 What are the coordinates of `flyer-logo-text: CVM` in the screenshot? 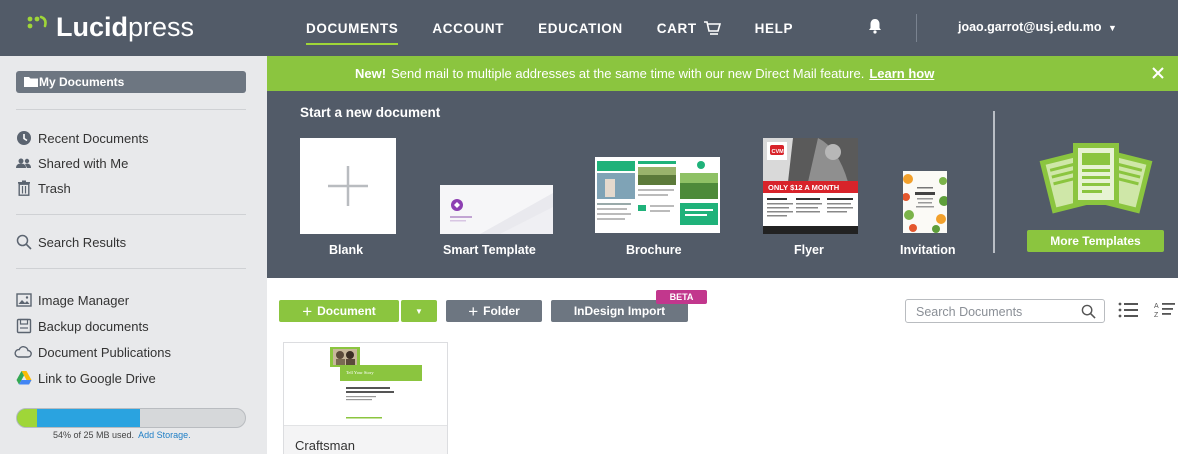 It's located at (778, 152).